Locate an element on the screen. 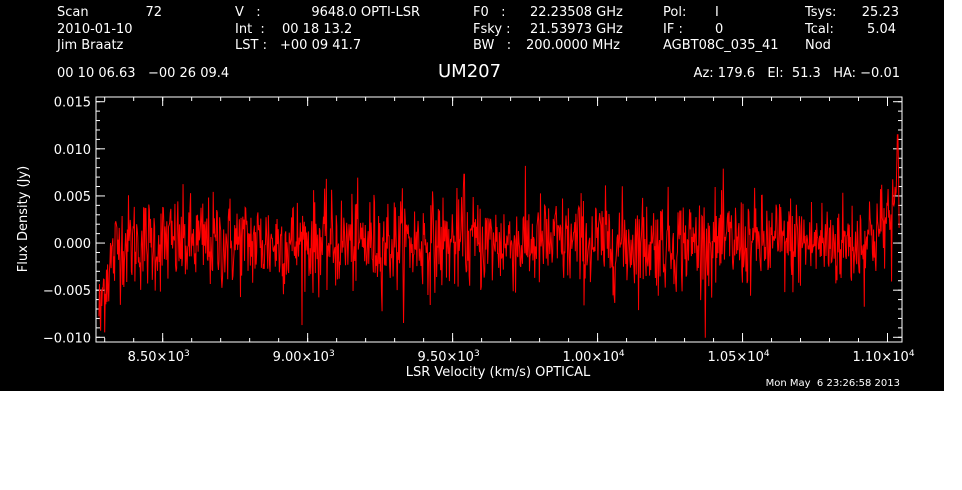 The width and height of the screenshot is (962, 490). y-tick-label: −0.010 is located at coordinates (67, 338).